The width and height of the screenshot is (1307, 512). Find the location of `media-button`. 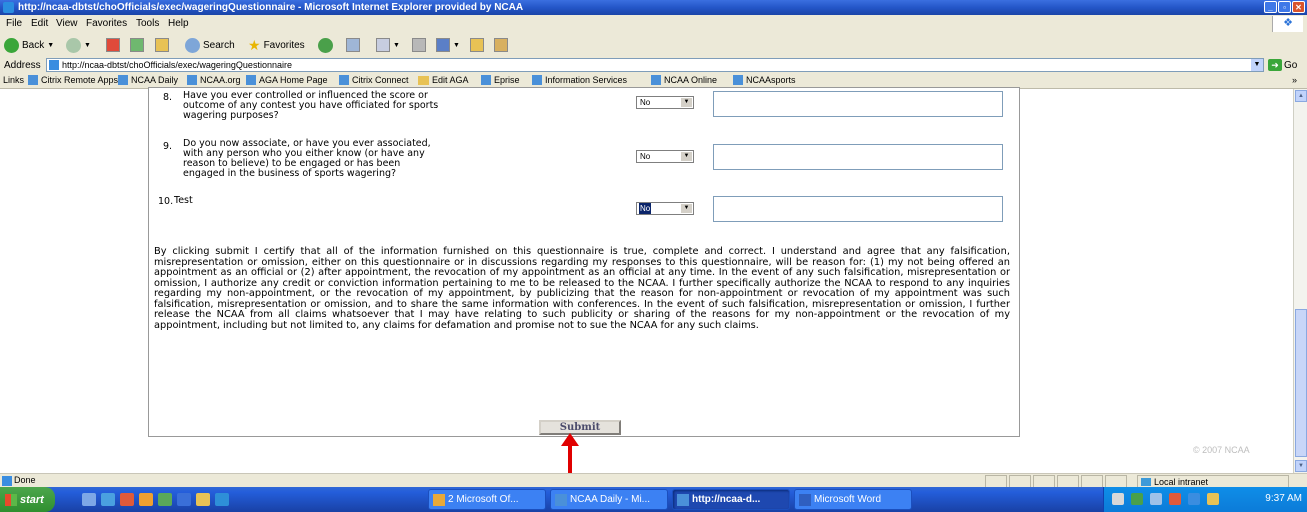

media-button is located at coordinates (325, 45).